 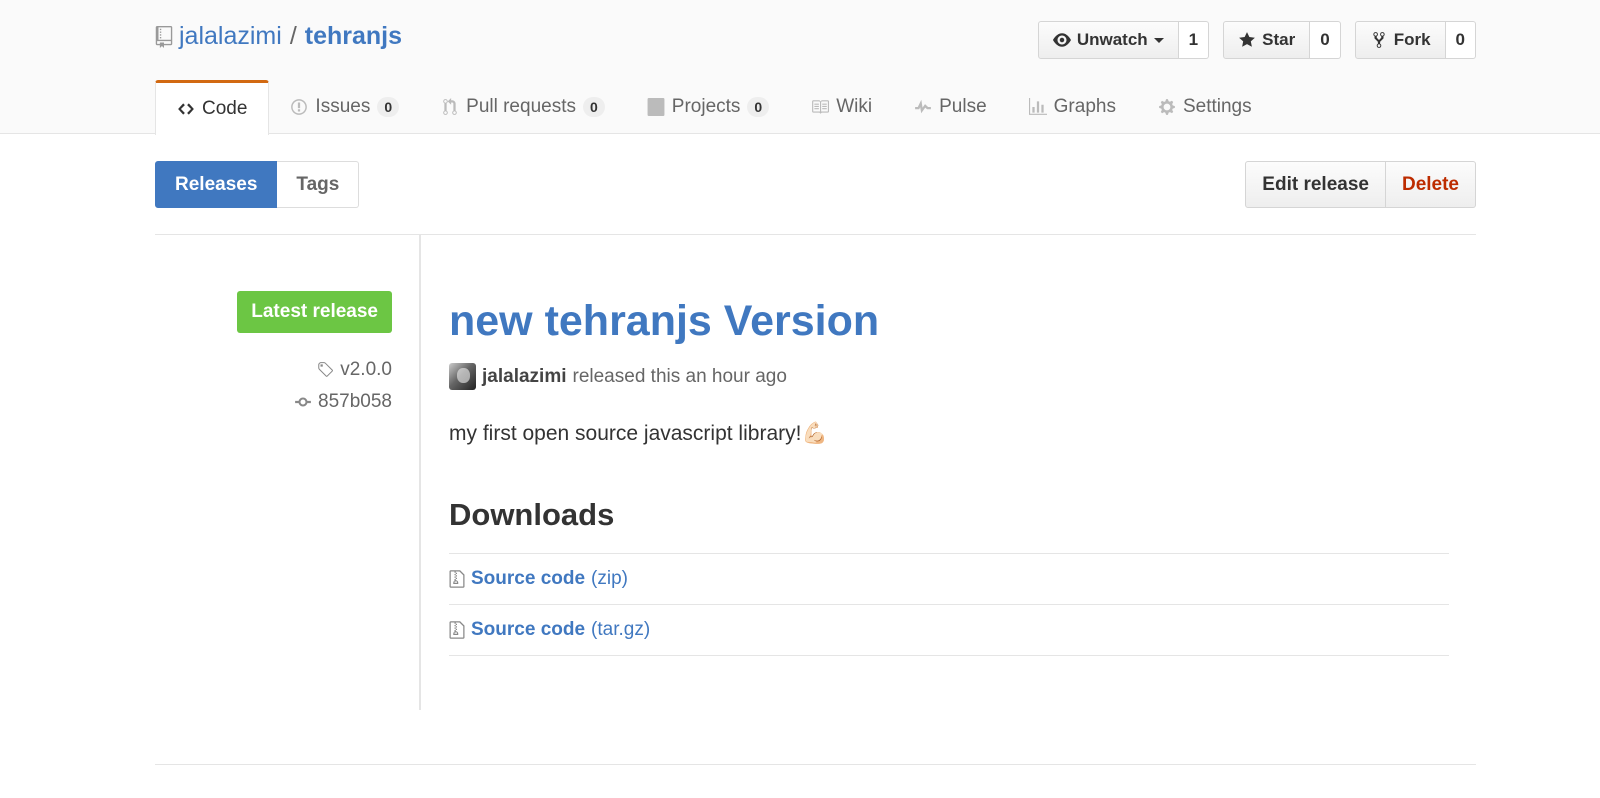 I want to click on fork-label: Fork, so click(x=1412, y=39).